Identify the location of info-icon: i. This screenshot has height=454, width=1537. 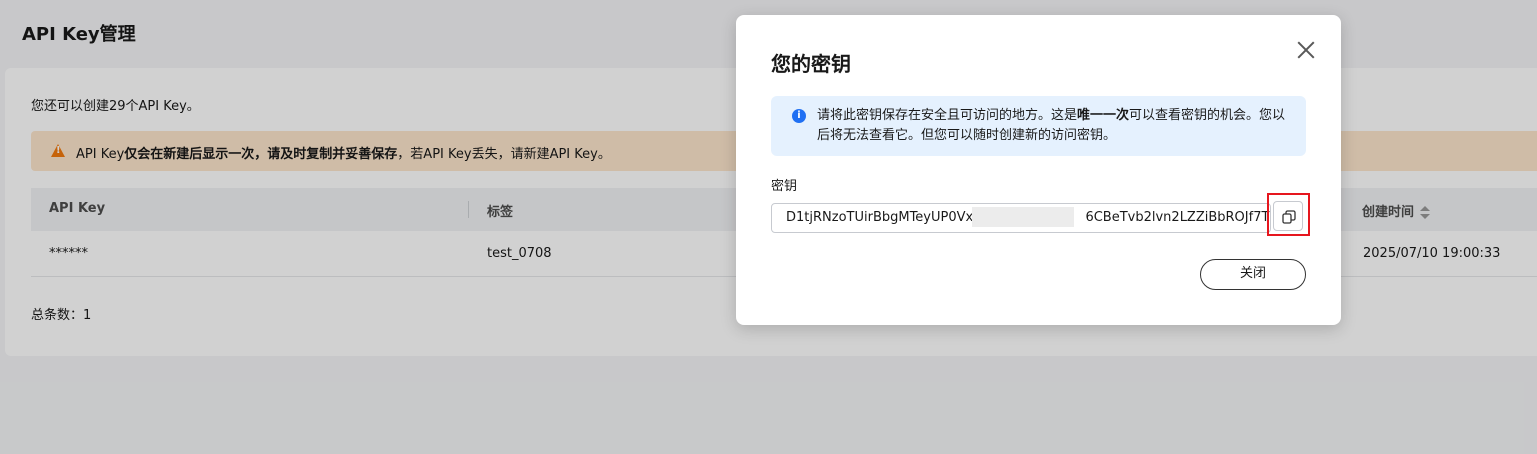
(799, 116).